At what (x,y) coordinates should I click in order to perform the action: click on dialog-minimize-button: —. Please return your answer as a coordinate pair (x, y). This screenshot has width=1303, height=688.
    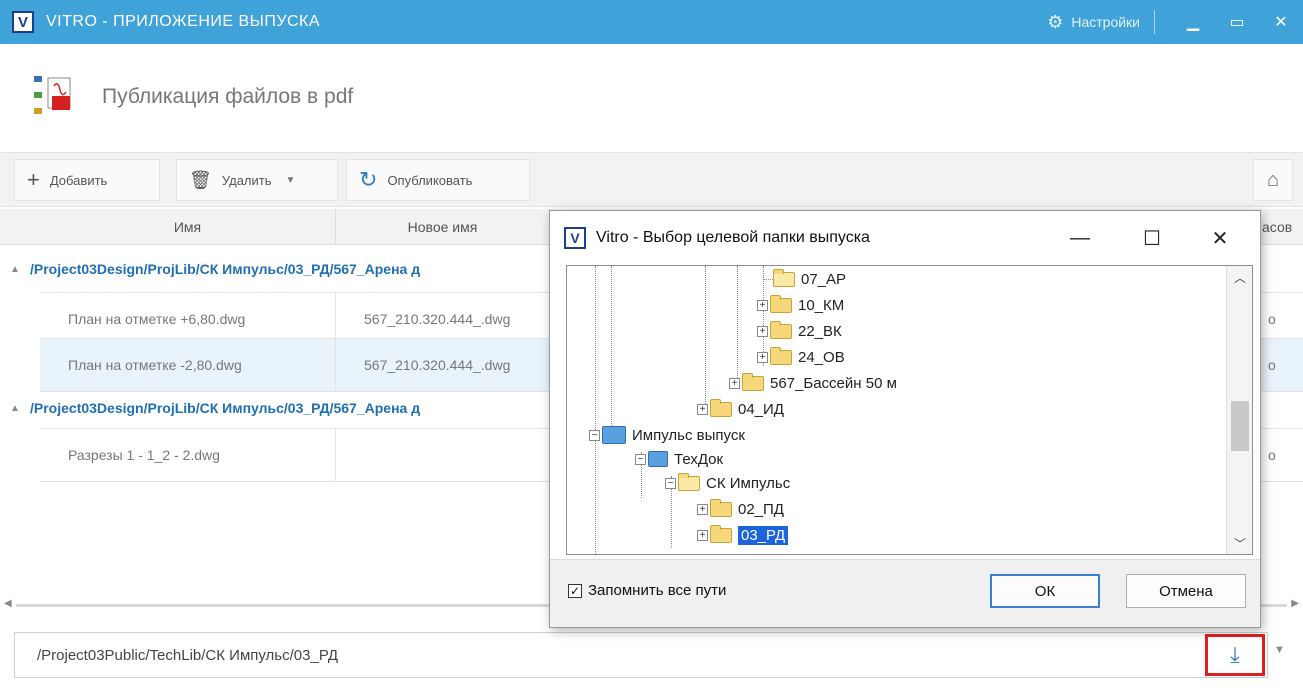
    Looking at the image, I should click on (1080, 238).